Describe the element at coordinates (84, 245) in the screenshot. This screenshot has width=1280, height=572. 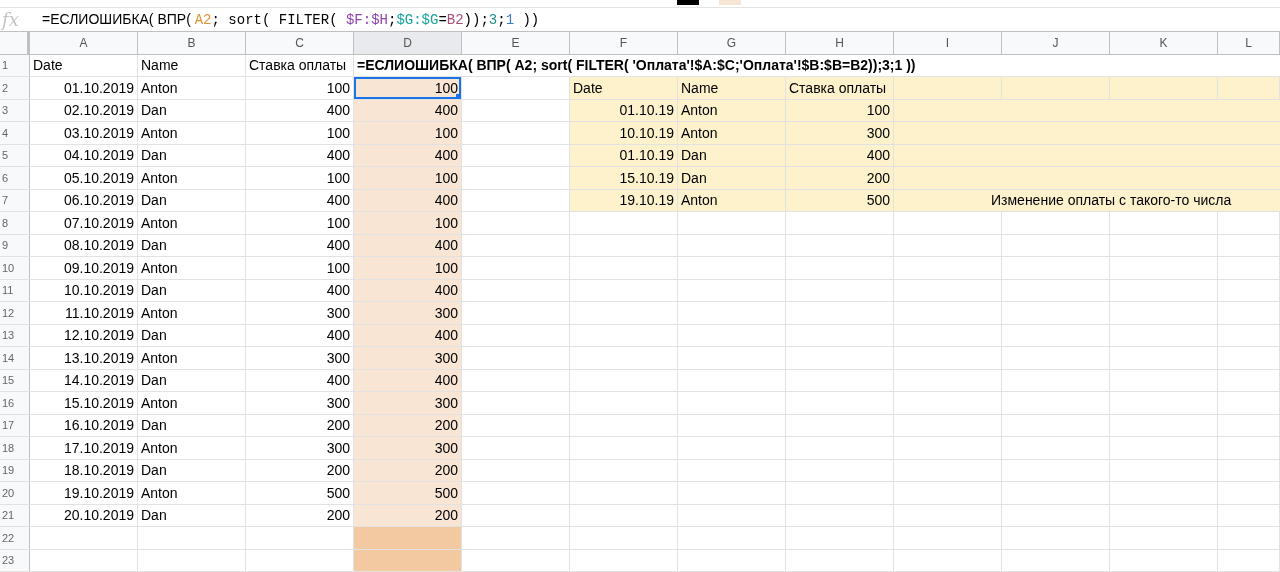
I see `table-cell: 08.10.2019` at that location.